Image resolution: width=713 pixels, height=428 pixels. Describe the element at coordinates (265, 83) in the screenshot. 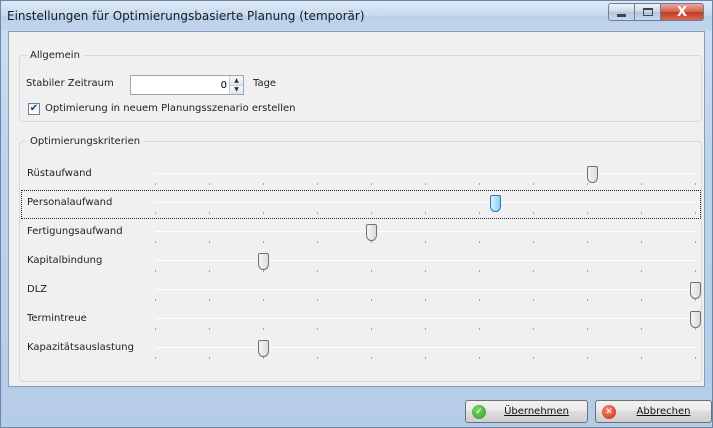

I see `stable-period-unit: Tage` at that location.